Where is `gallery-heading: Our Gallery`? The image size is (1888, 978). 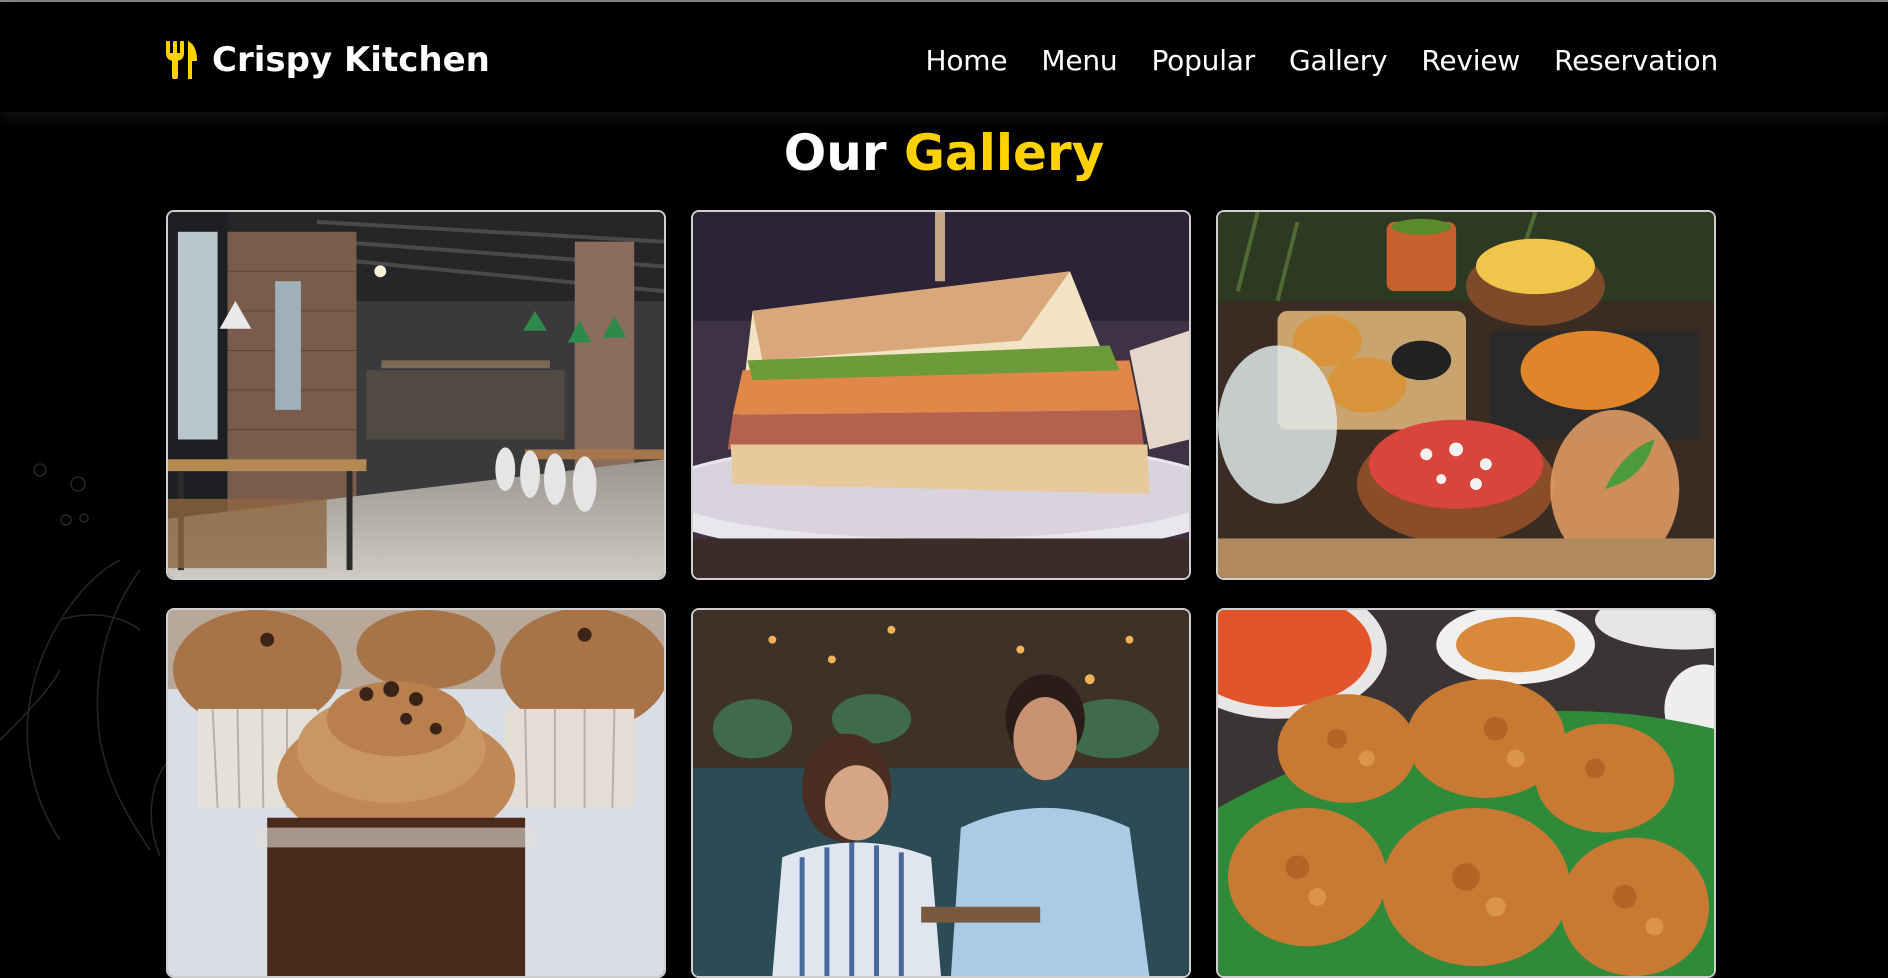
gallery-heading: Our Gallery is located at coordinates (944, 153).